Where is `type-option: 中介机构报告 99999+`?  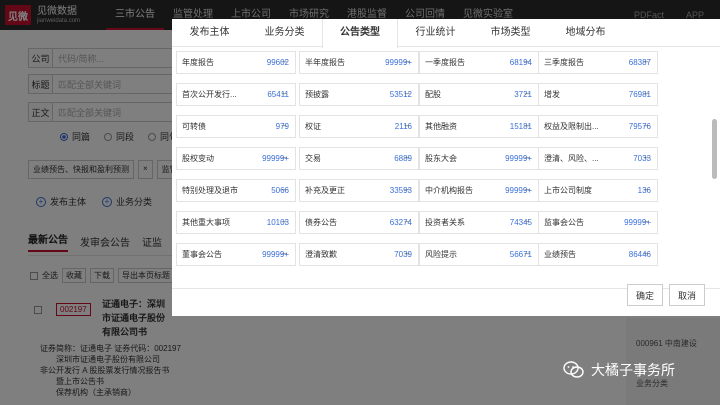 type-option: 中介机构报告 99999+ is located at coordinates (479, 190).